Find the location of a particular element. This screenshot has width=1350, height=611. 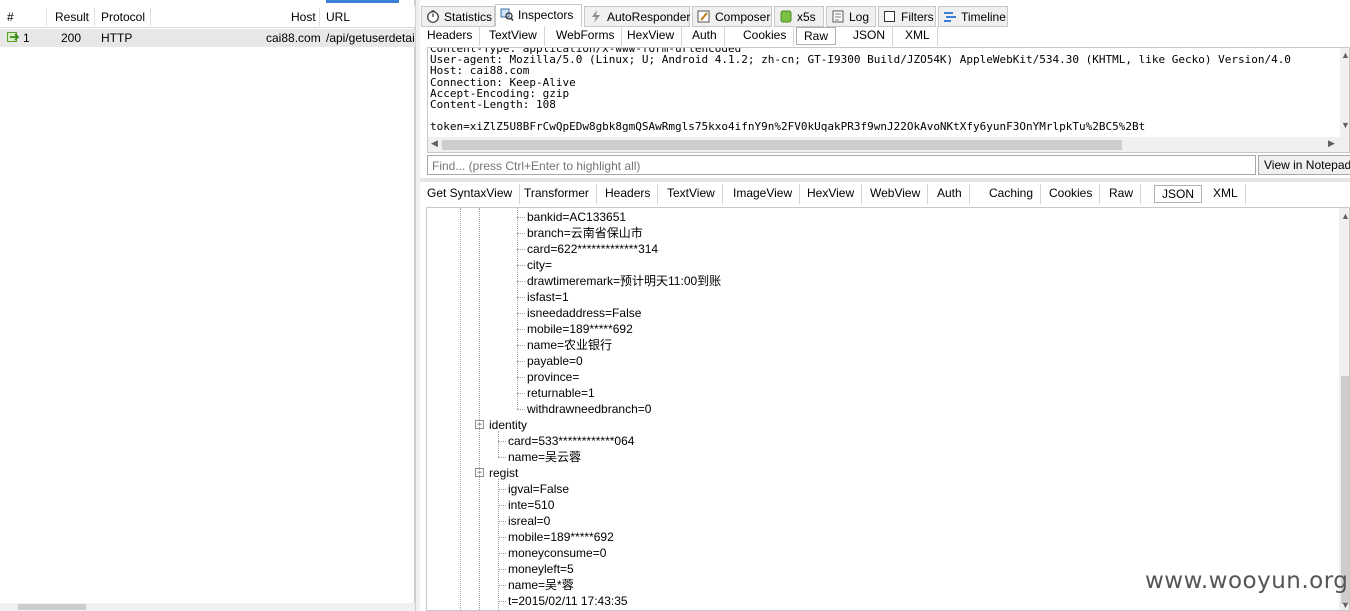

session-number: 1 is located at coordinates (26, 38).